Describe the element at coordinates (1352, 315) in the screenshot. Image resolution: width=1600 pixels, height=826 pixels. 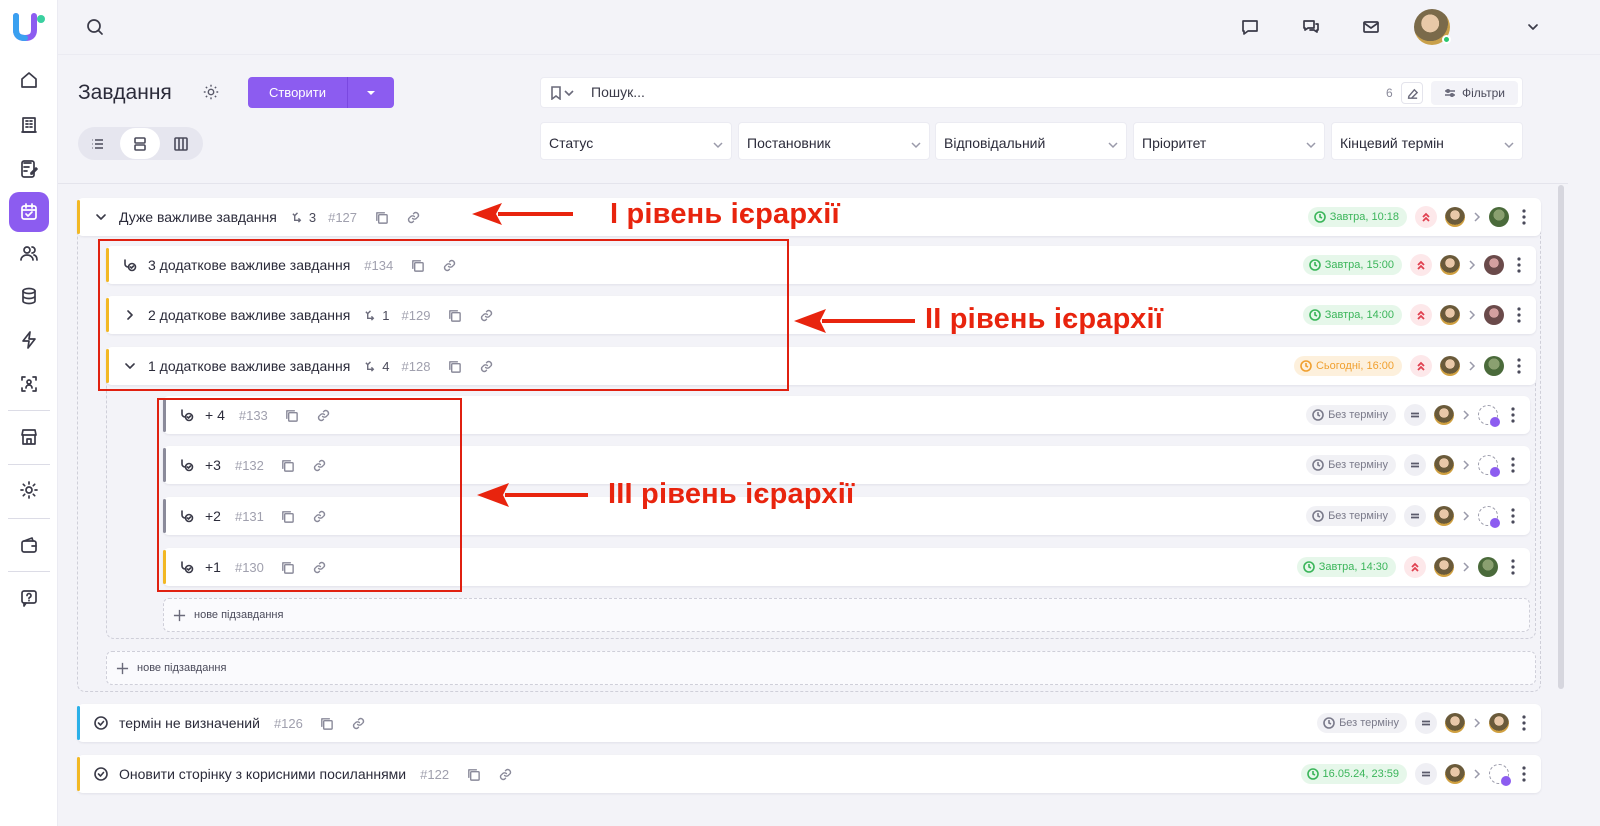
I see `deadline-badge: Завтра, 14:00` at that location.